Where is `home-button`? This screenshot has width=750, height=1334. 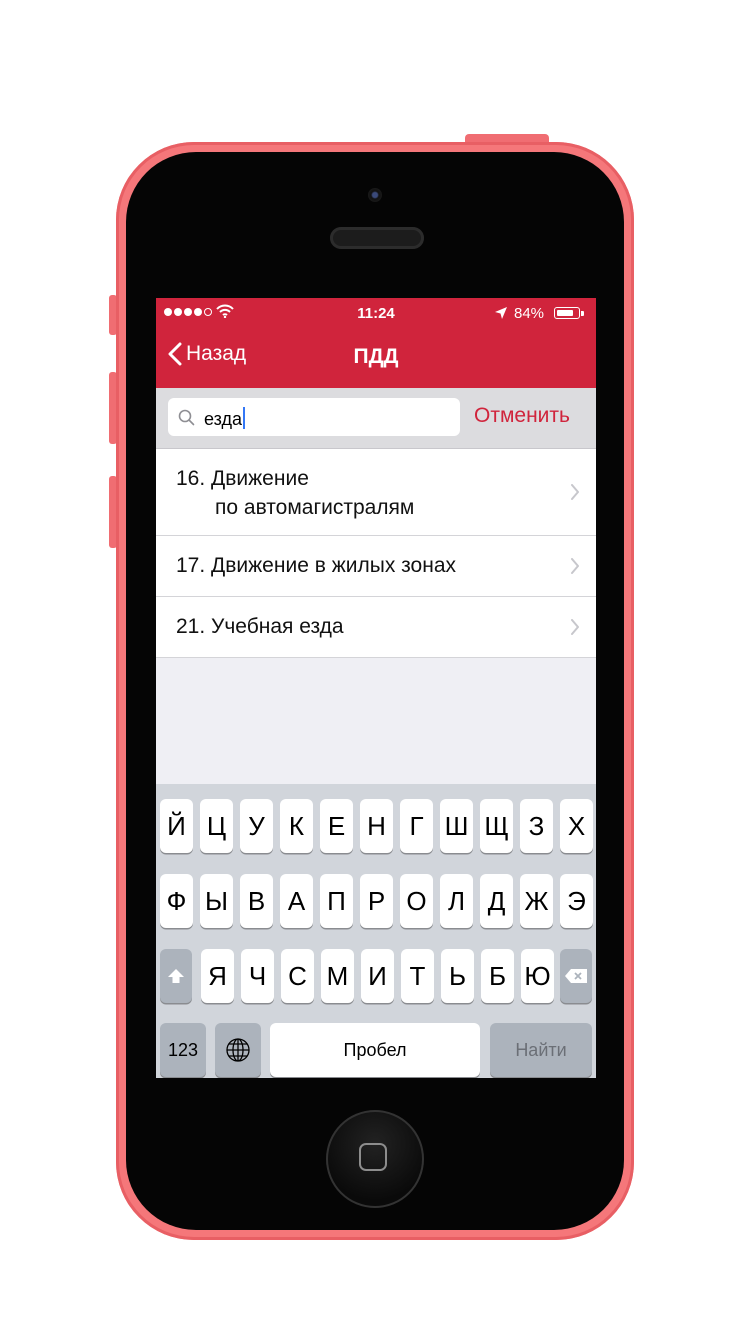
home-button is located at coordinates (375, 1159).